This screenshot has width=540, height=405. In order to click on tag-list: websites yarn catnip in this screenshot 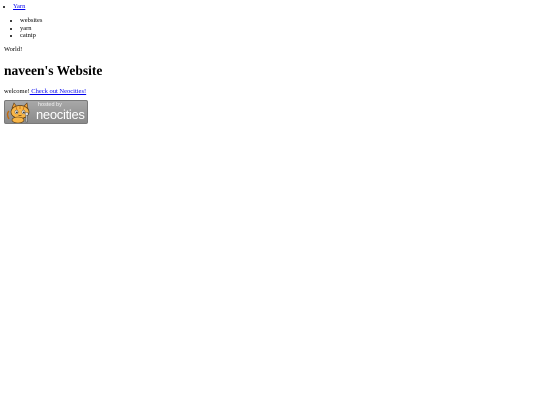, I will do `click(278, 28)`.